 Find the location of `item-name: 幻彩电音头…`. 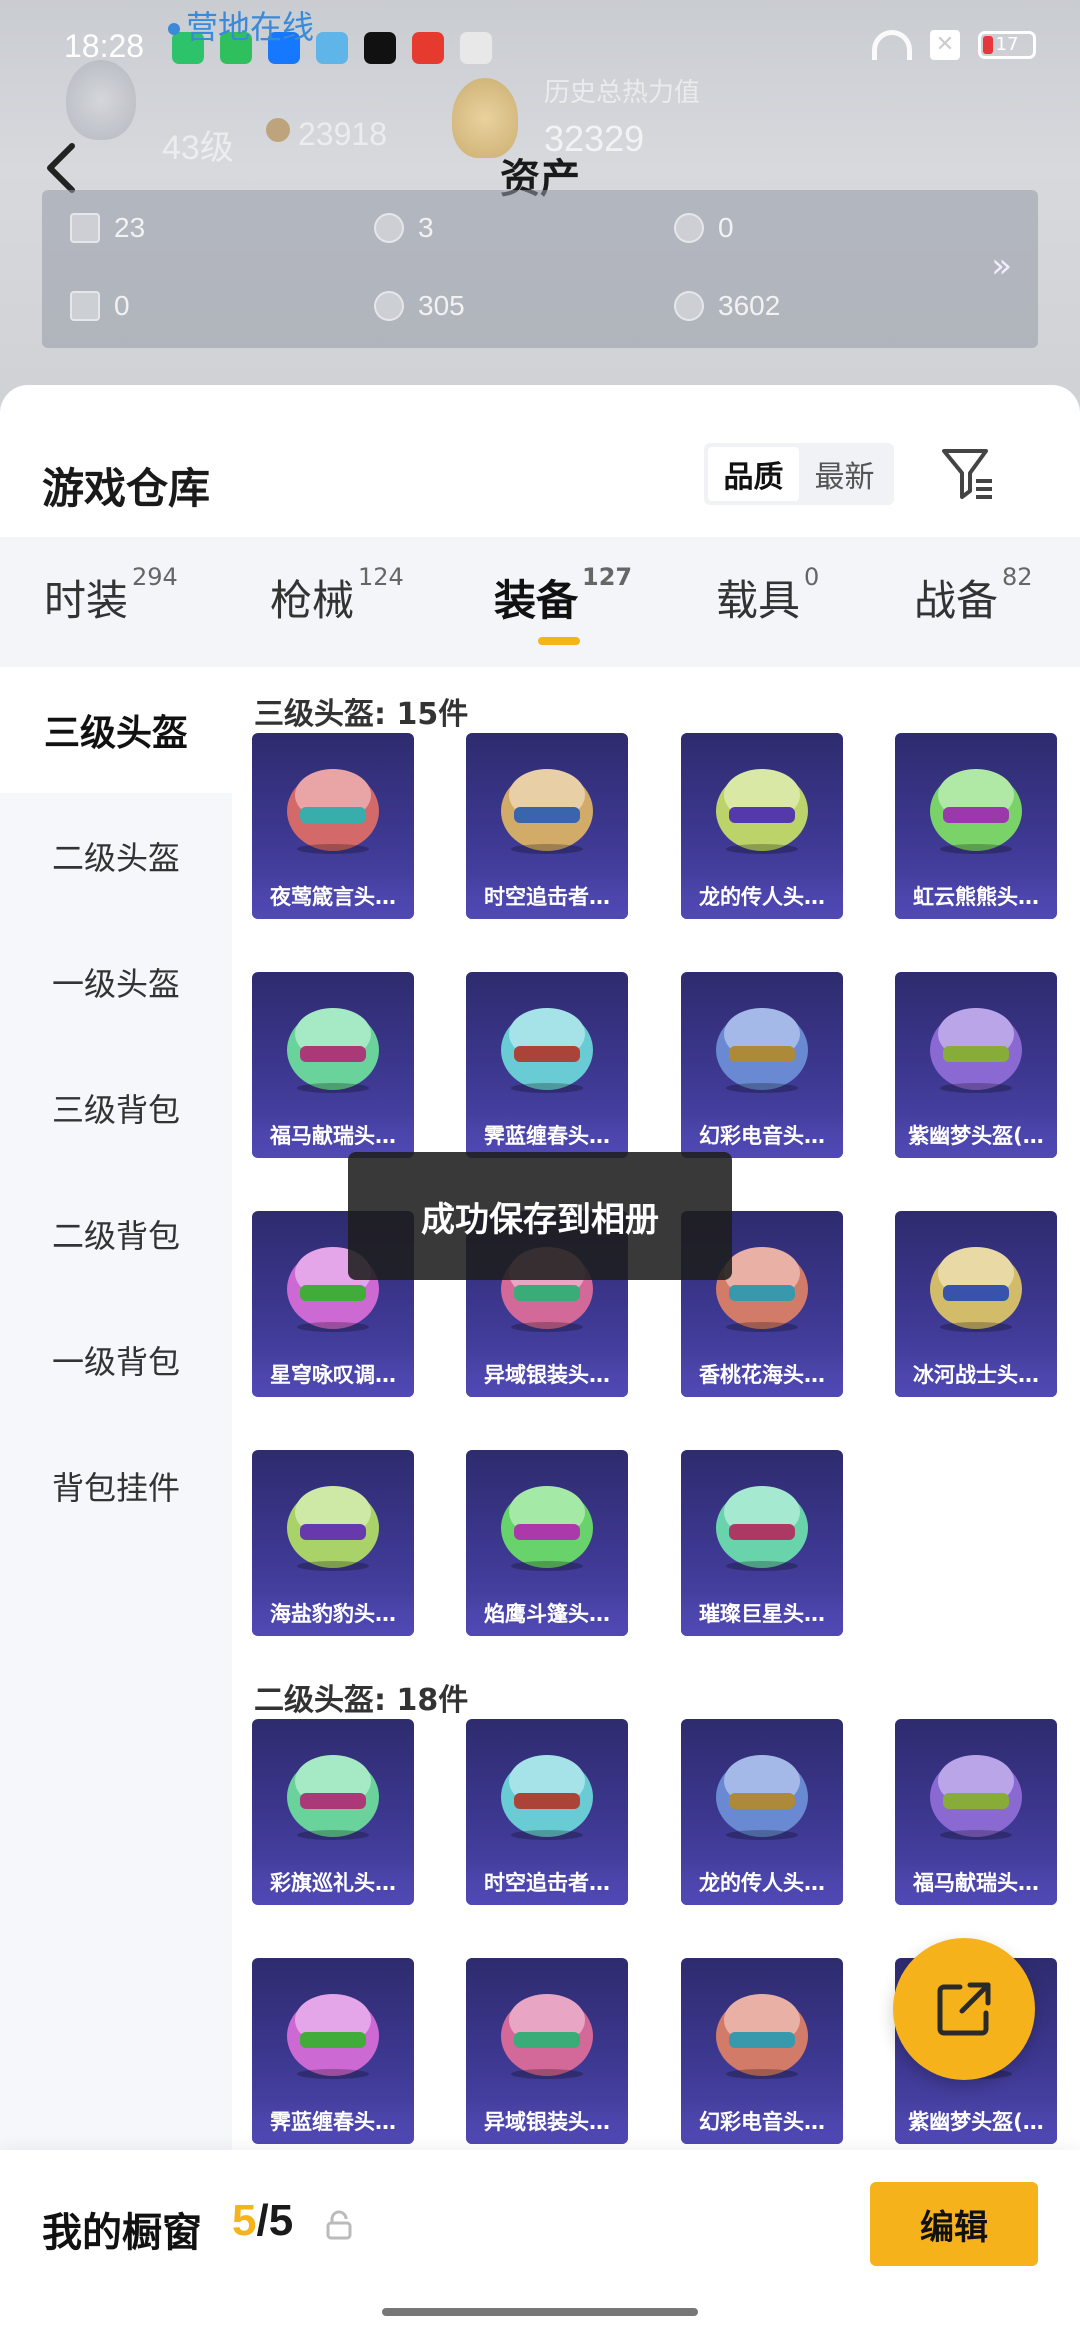

item-name: 幻彩电音头… is located at coordinates (762, 2122).